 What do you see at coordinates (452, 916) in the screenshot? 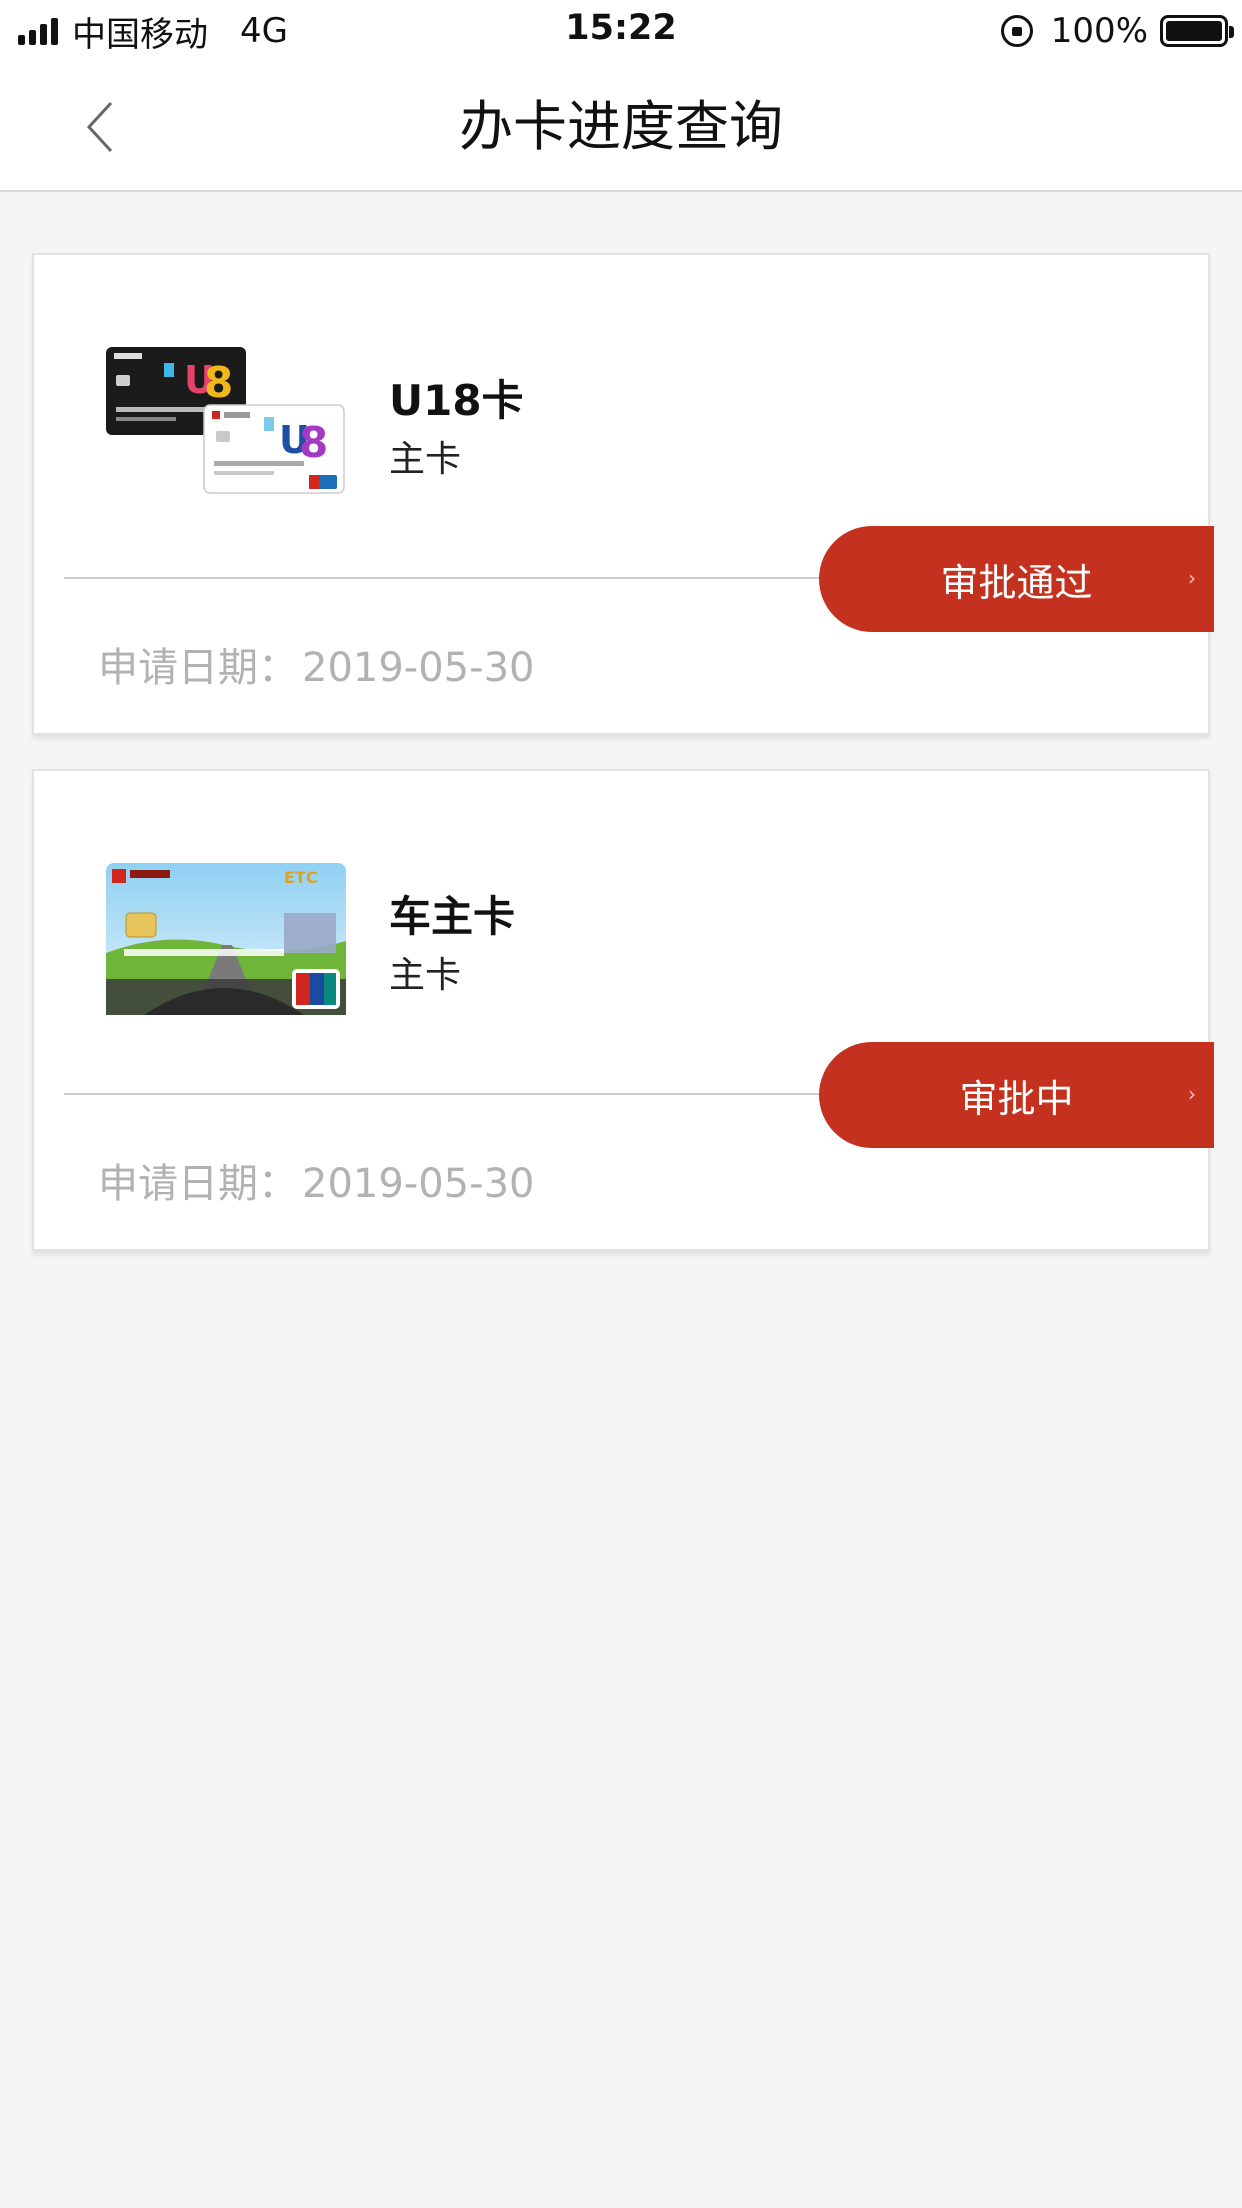
I see `card-name: 车主卡` at bounding box center [452, 916].